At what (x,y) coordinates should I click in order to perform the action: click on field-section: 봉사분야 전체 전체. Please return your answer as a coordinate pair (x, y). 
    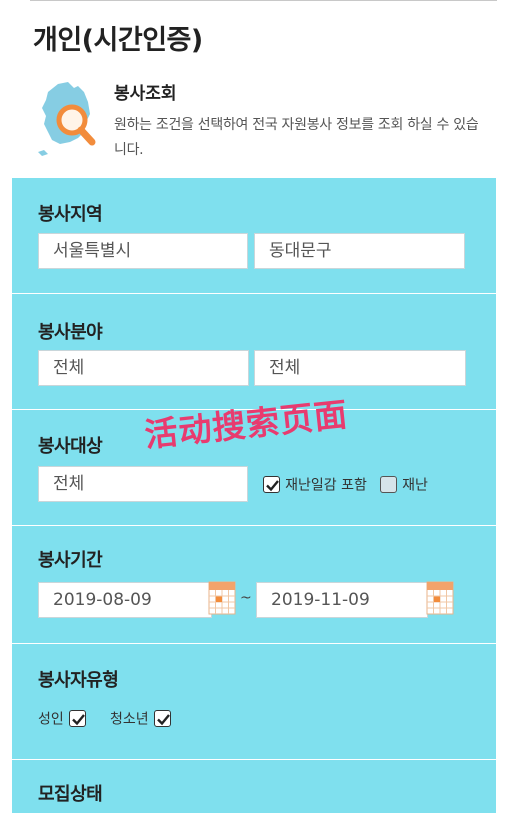
    Looking at the image, I should click on (254, 351).